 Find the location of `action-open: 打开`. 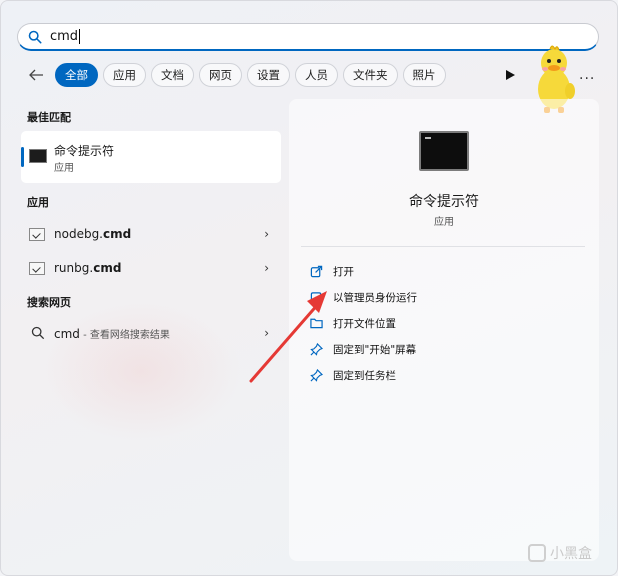

action-open: 打开 is located at coordinates (331, 271).